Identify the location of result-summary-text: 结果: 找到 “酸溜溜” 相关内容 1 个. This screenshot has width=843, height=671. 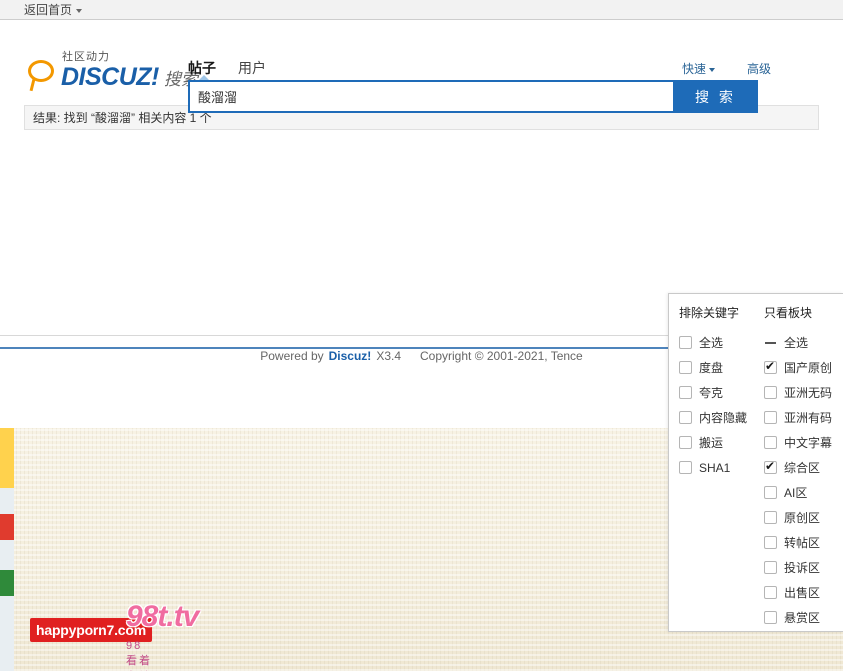
(122, 118).